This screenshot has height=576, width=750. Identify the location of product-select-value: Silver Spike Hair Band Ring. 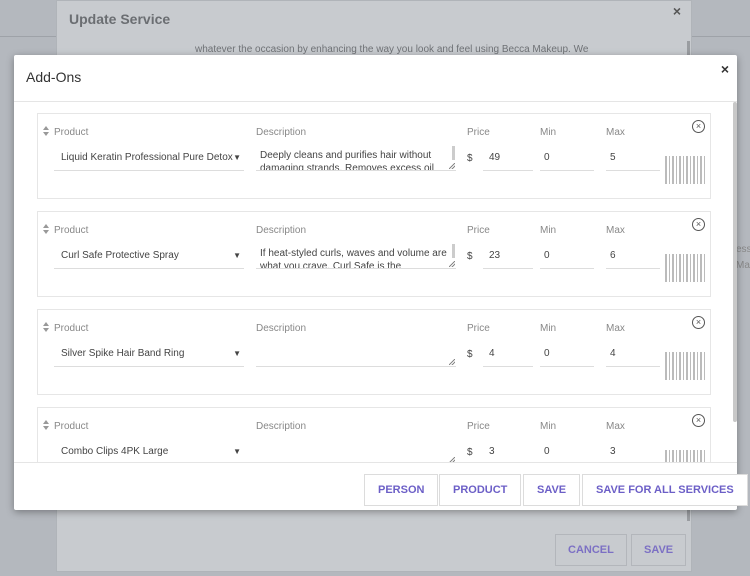
(123, 353).